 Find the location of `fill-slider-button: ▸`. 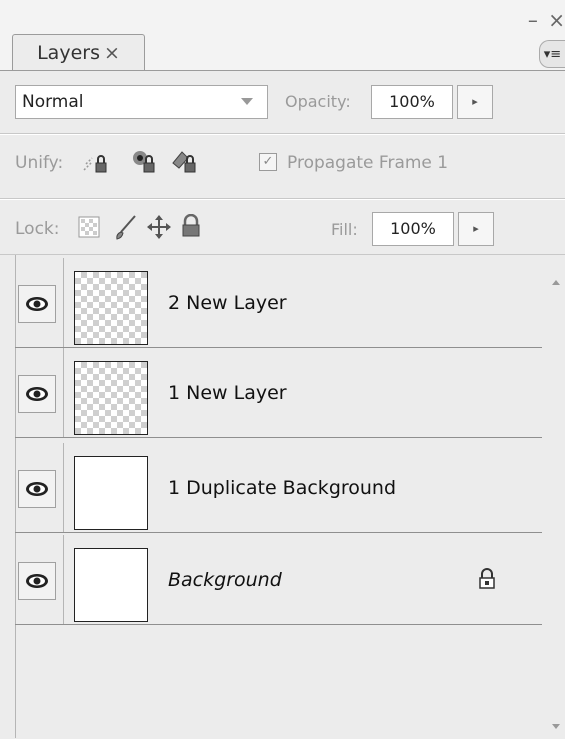

fill-slider-button: ▸ is located at coordinates (476, 229).